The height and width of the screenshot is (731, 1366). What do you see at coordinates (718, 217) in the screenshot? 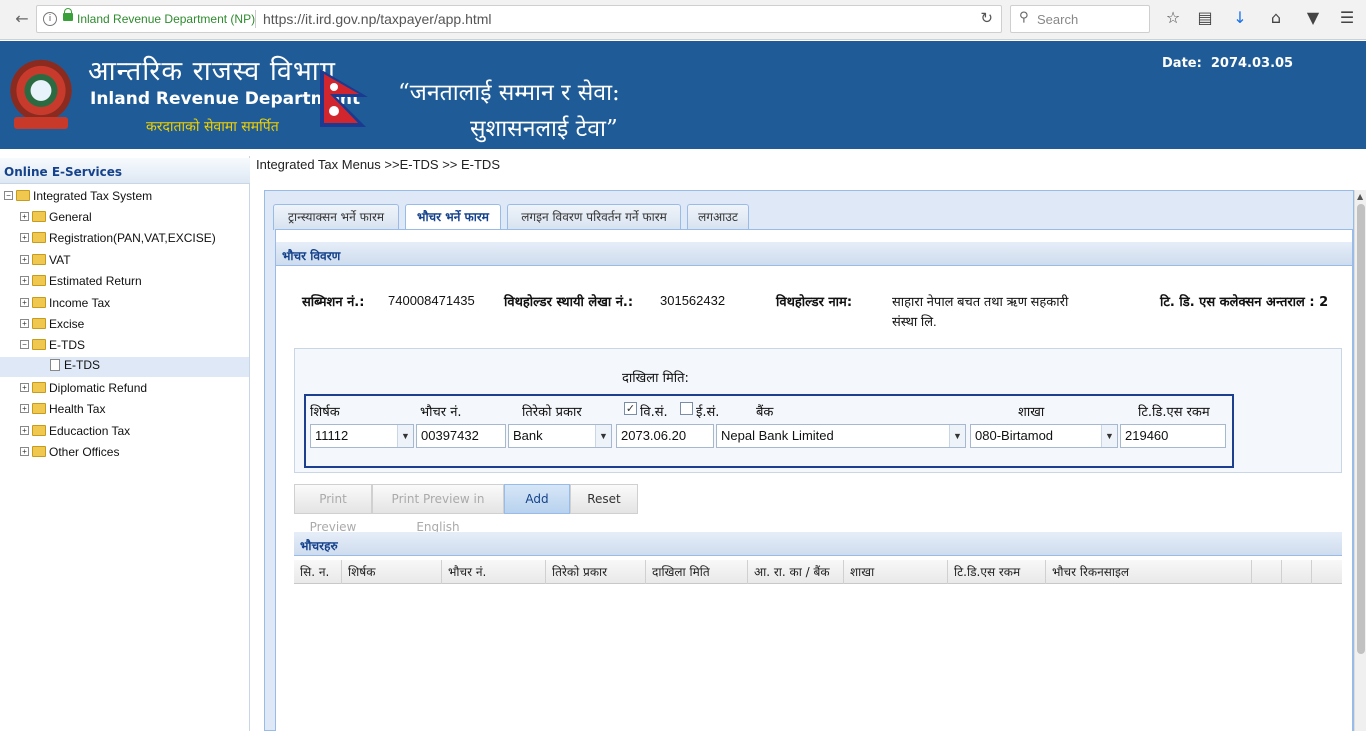
I see `tab-logout: लगआउट` at bounding box center [718, 217].